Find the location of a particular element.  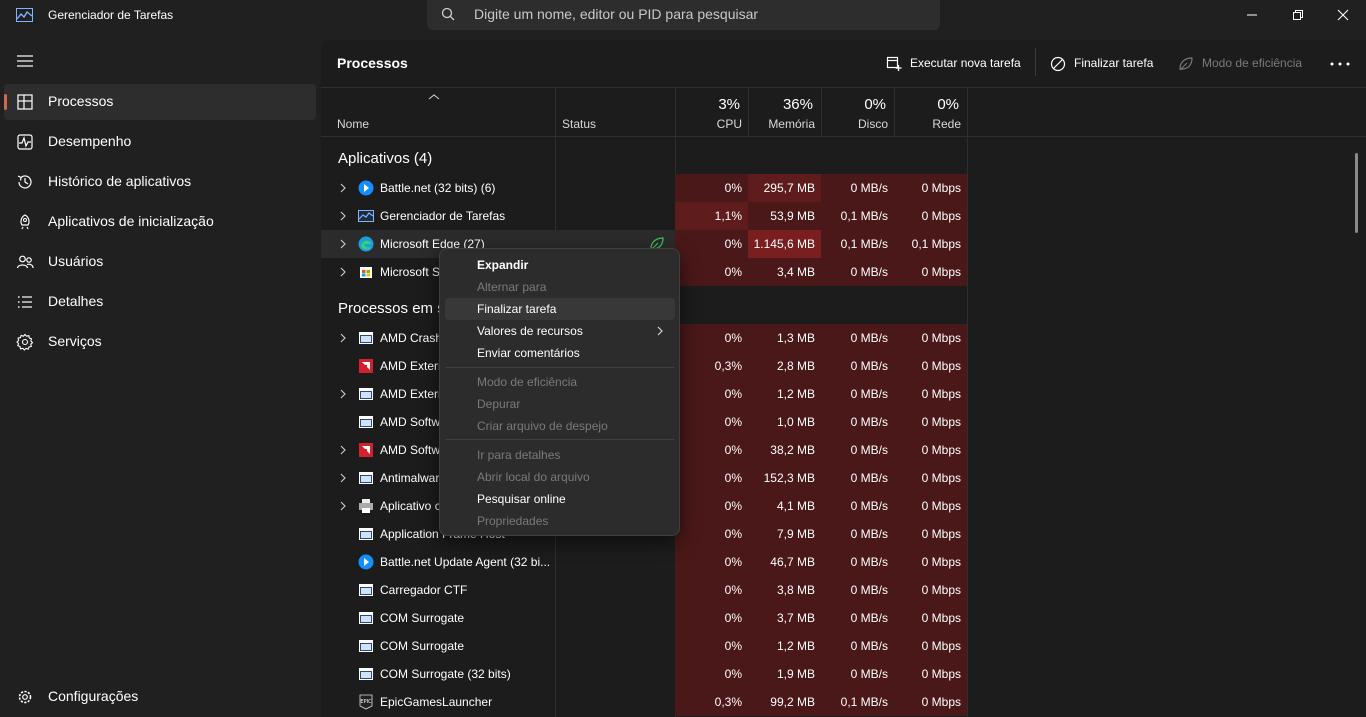

more-options-button is located at coordinates (1342, 64).